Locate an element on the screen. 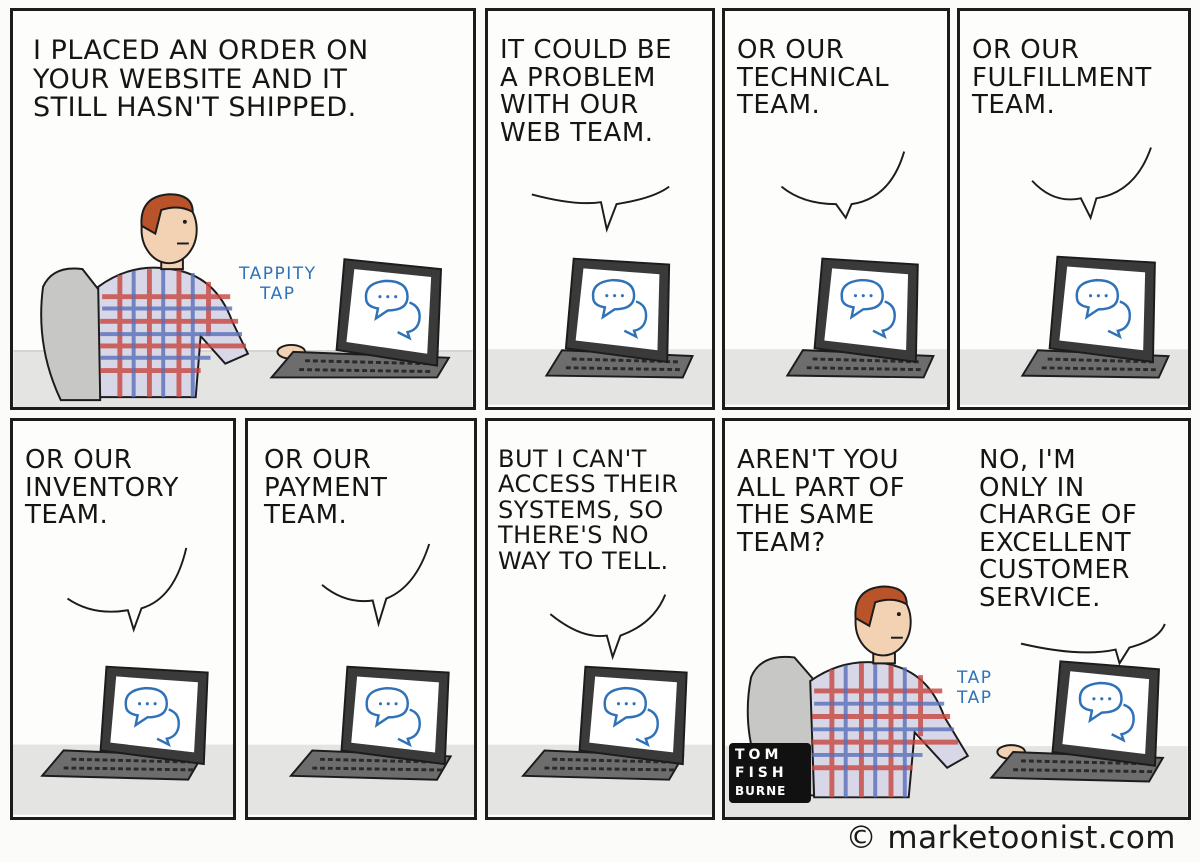  signature-line-2: FISH is located at coordinates (761, 773).